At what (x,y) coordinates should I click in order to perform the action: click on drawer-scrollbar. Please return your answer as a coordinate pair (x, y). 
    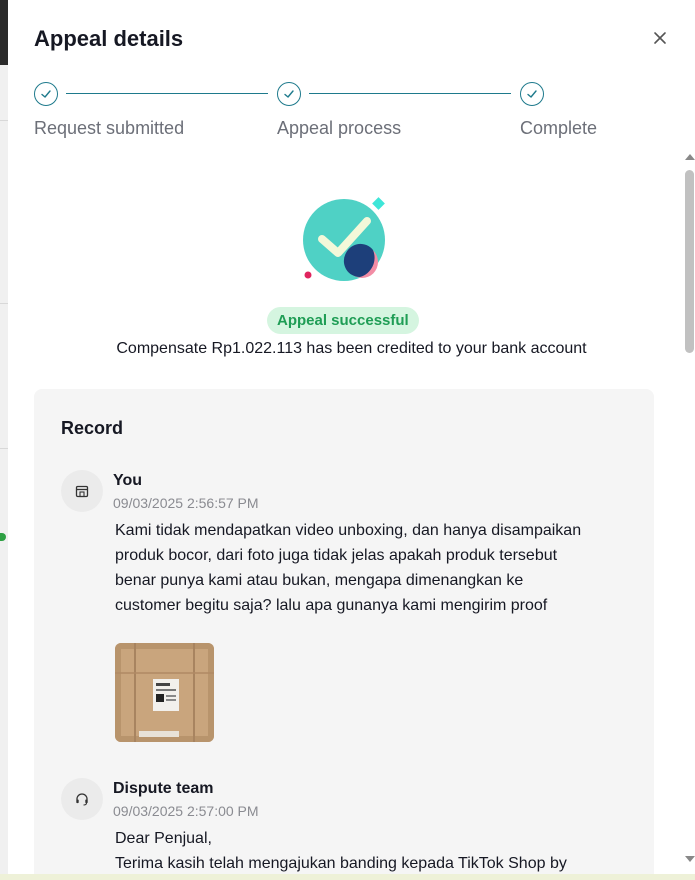
    Looking at the image, I should click on (689, 513).